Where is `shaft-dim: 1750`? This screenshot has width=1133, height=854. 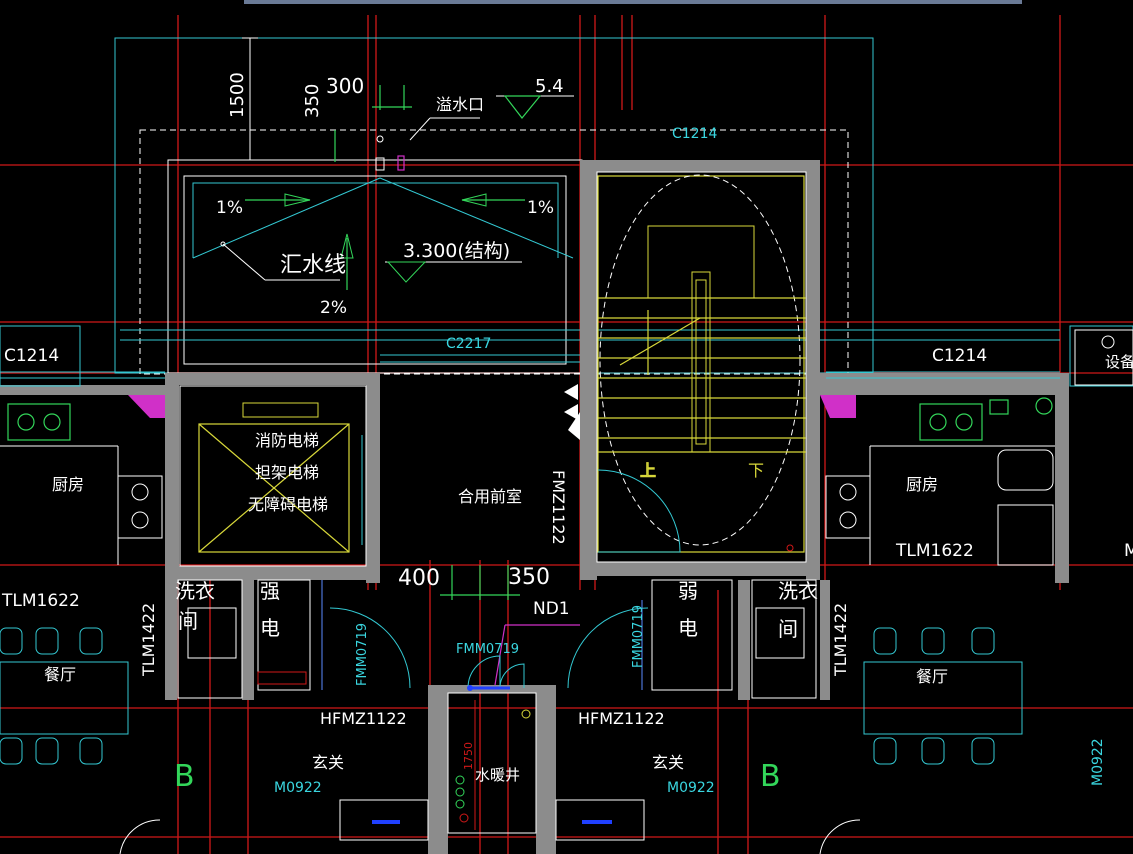 shaft-dim: 1750 is located at coordinates (468, 756).